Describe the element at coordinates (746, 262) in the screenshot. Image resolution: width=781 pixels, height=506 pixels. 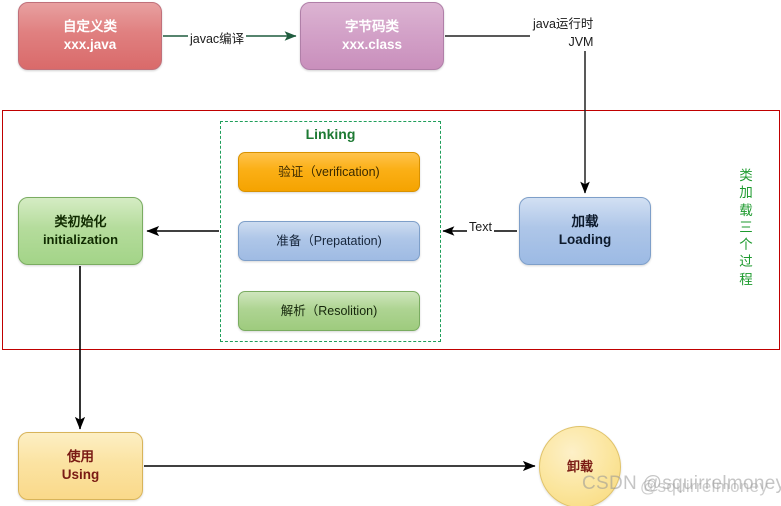
I see `side-label-char-5: 过` at that location.